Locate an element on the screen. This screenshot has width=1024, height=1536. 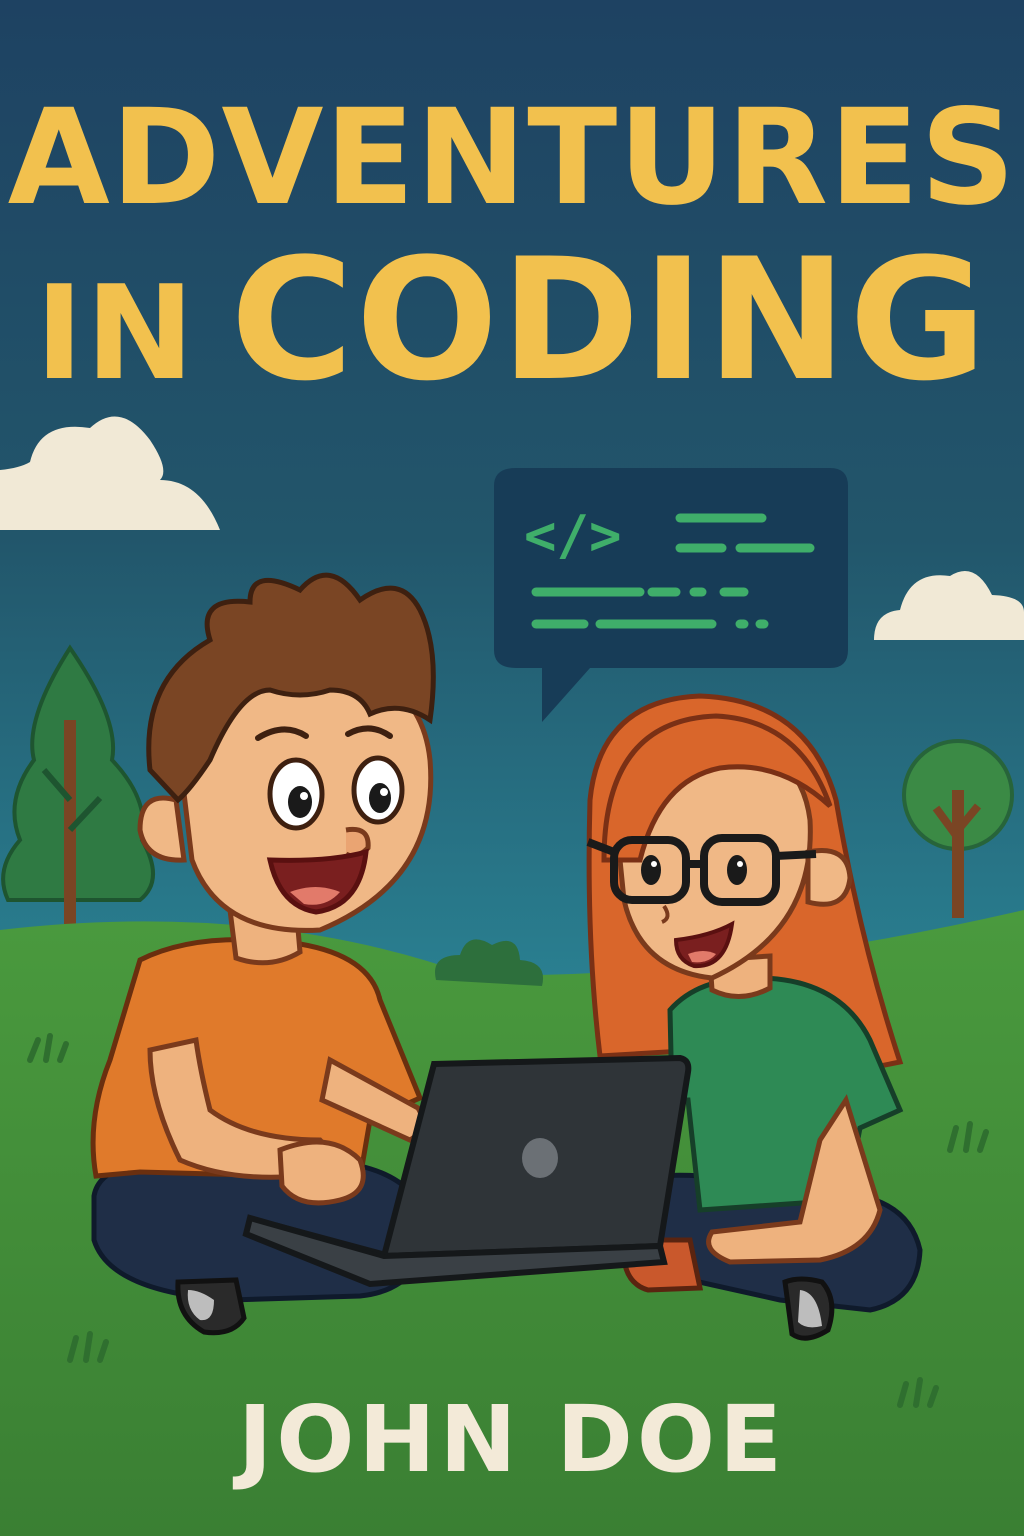
book-title-word-coding: CODING is located at coordinates (609, 320).